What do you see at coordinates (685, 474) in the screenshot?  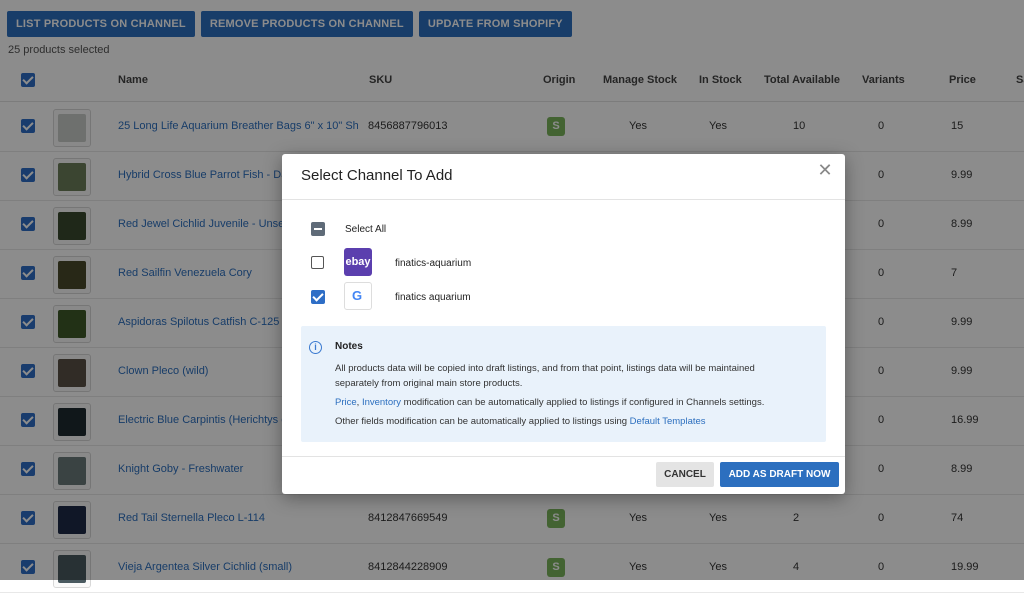 I see `cancel-button: CANCEL` at bounding box center [685, 474].